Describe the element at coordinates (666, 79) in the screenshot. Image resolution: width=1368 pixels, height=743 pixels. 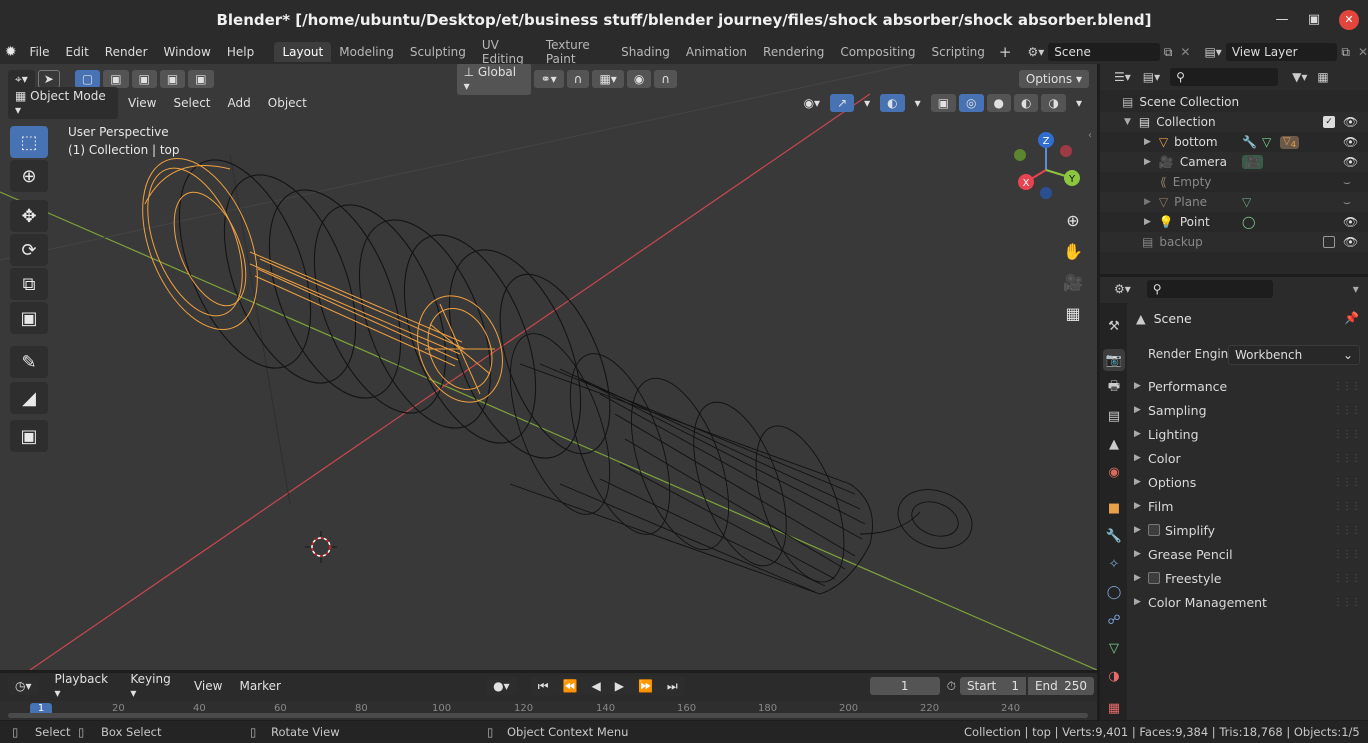
I see `falloff-icon: ∩` at that location.